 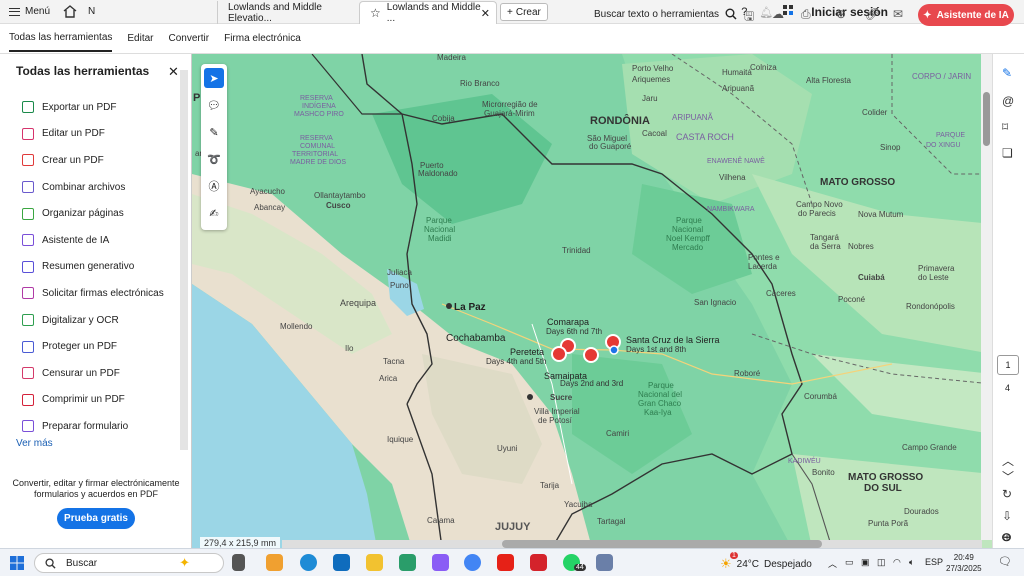 I want to click on clock-time: 20:49, so click(x=963, y=557).